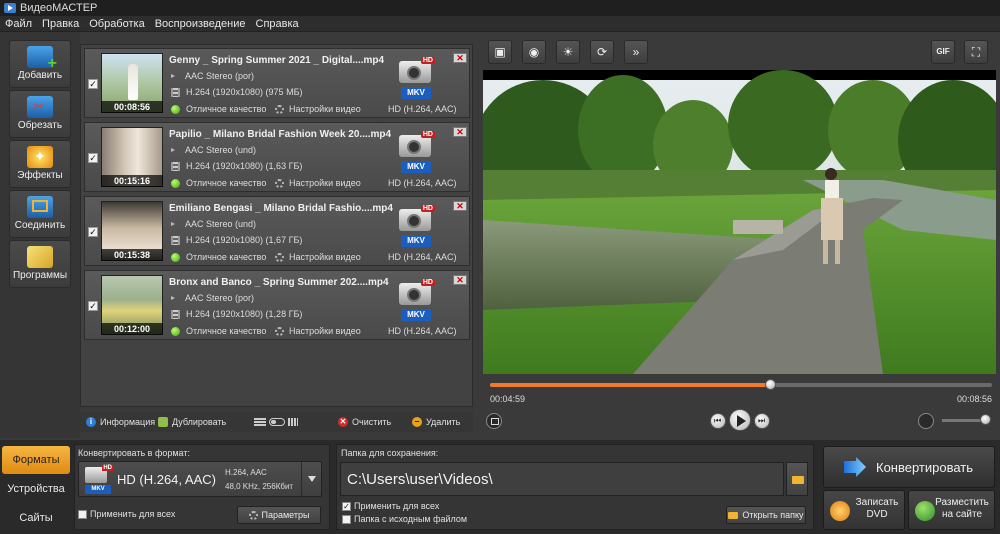 The width and height of the screenshot is (1000, 534). I want to click on audio-row: AAC Stereo (und), so click(213, 224).